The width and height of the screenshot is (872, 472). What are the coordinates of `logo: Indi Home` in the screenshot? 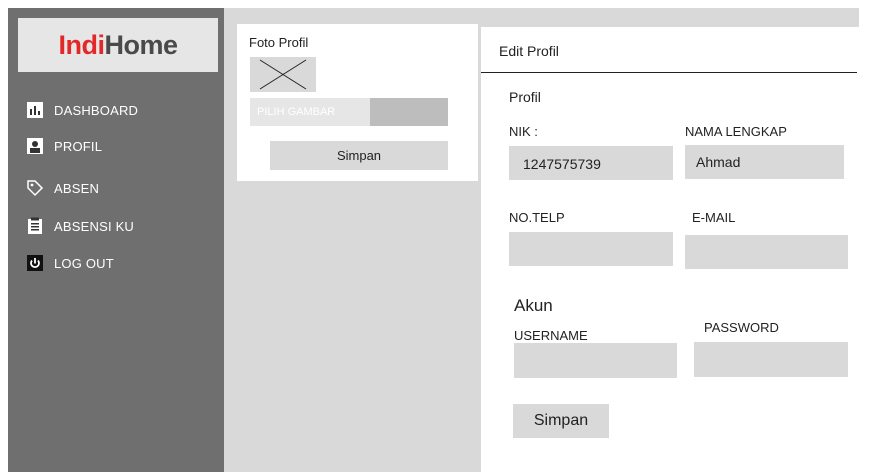 It's located at (118, 45).